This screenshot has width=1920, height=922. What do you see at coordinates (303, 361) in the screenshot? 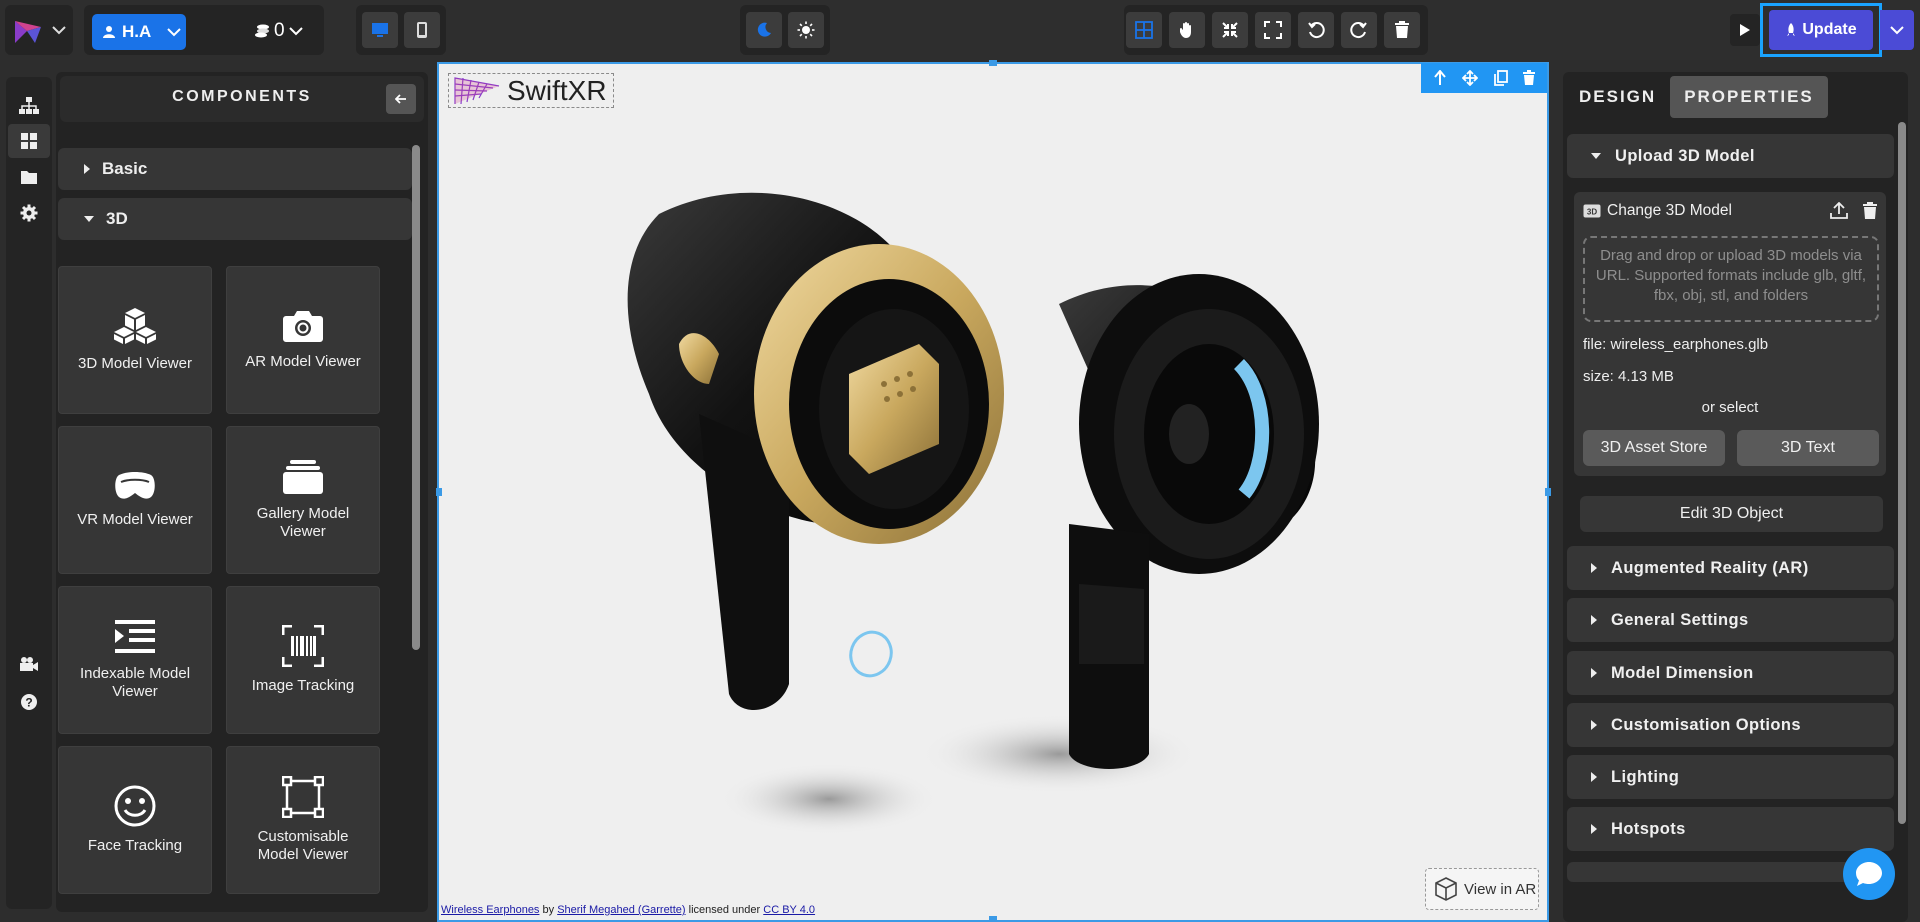
I see `tile-label: AR Model Viewer` at bounding box center [303, 361].